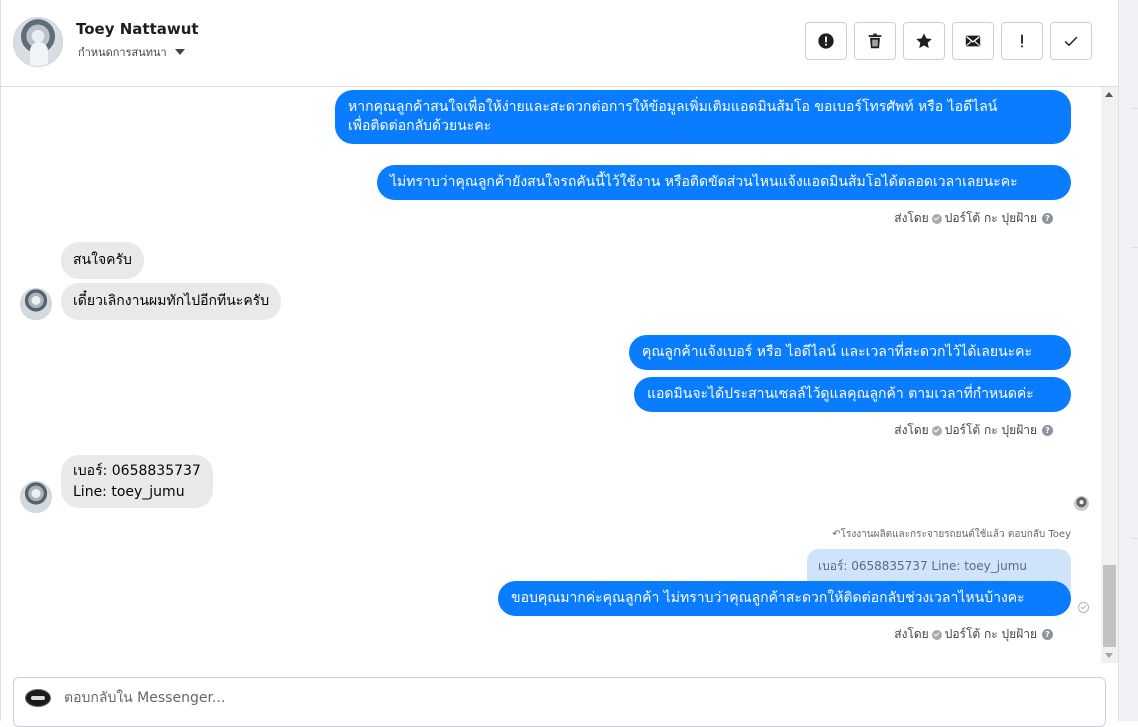  What do you see at coordinates (1109, 375) in the screenshot?
I see `thread-scrollbar` at bounding box center [1109, 375].